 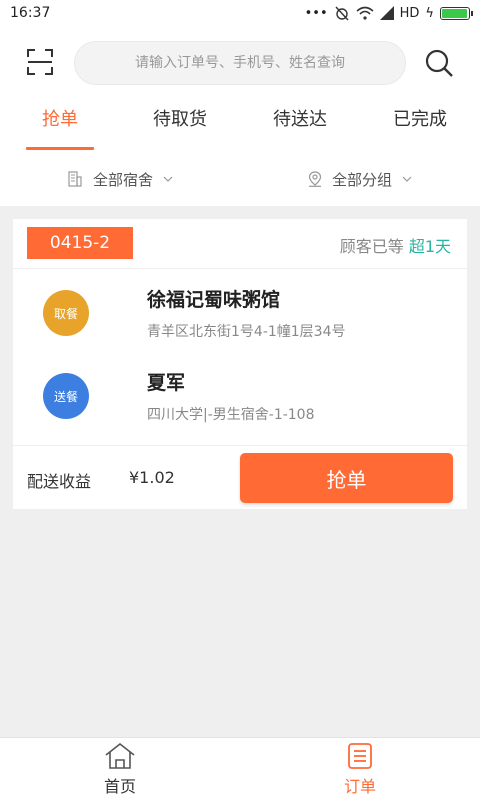 I want to click on delivery-name: 夏军, so click(x=166, y=383).